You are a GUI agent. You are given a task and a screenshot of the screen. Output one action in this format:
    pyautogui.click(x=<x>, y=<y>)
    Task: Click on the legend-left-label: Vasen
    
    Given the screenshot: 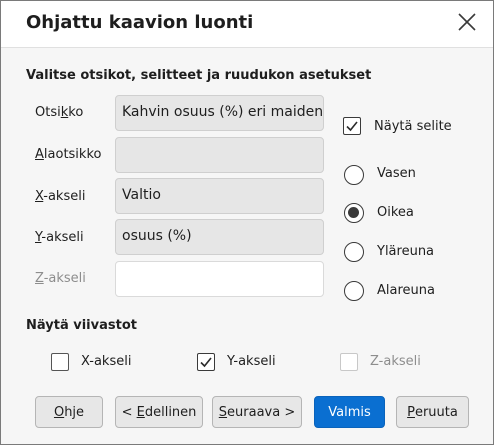 What is the action you would take?
    pyautogui.click(x=396, y=173)
    